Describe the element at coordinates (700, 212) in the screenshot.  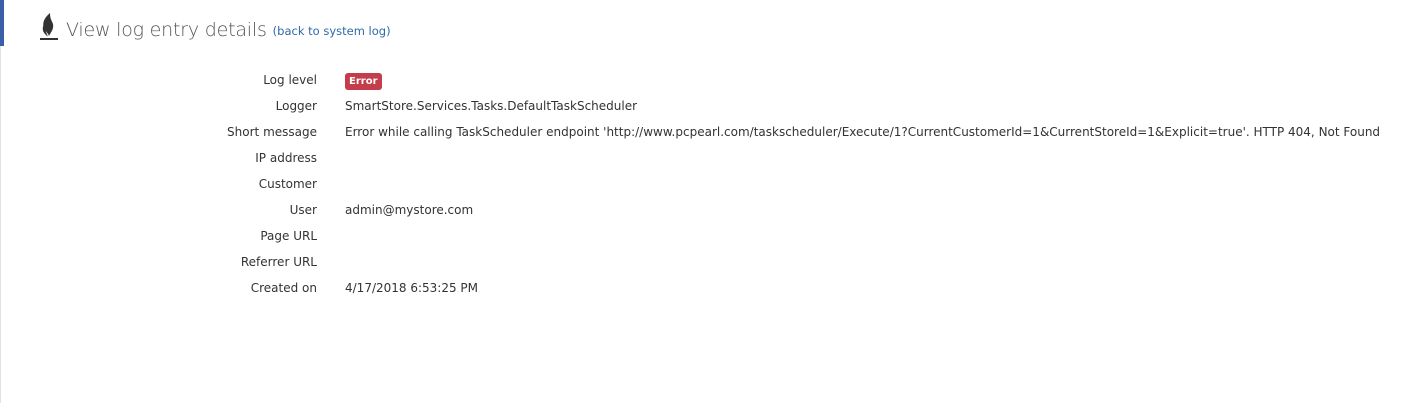
I see `row-user: User admin@mystore.com` at that location.